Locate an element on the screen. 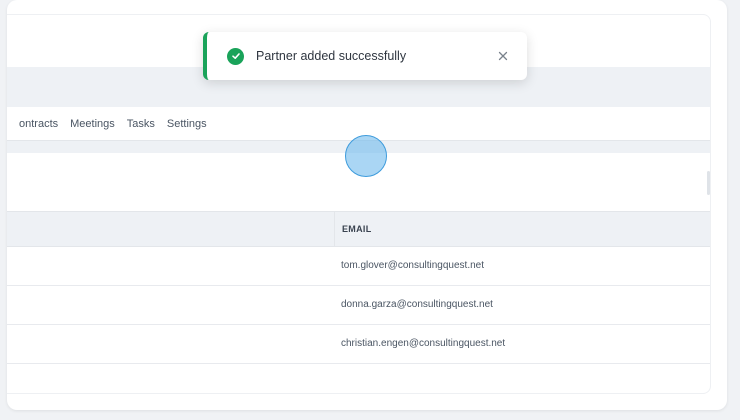 The width and height of the screenshot is (740, 420). email-cell: tom.glover@consultingquest.net is located at coordinates (413, 265).